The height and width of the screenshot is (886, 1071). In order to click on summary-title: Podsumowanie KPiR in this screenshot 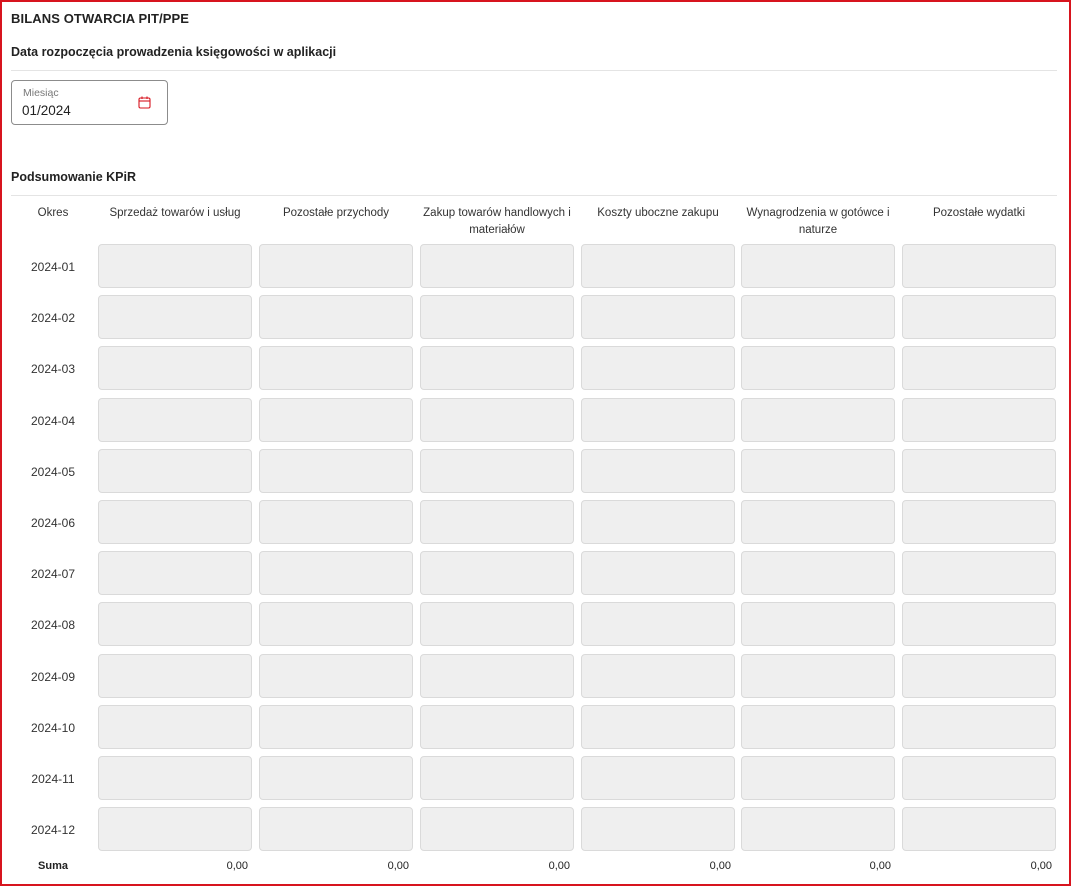, I will do `click(74, 177)`.